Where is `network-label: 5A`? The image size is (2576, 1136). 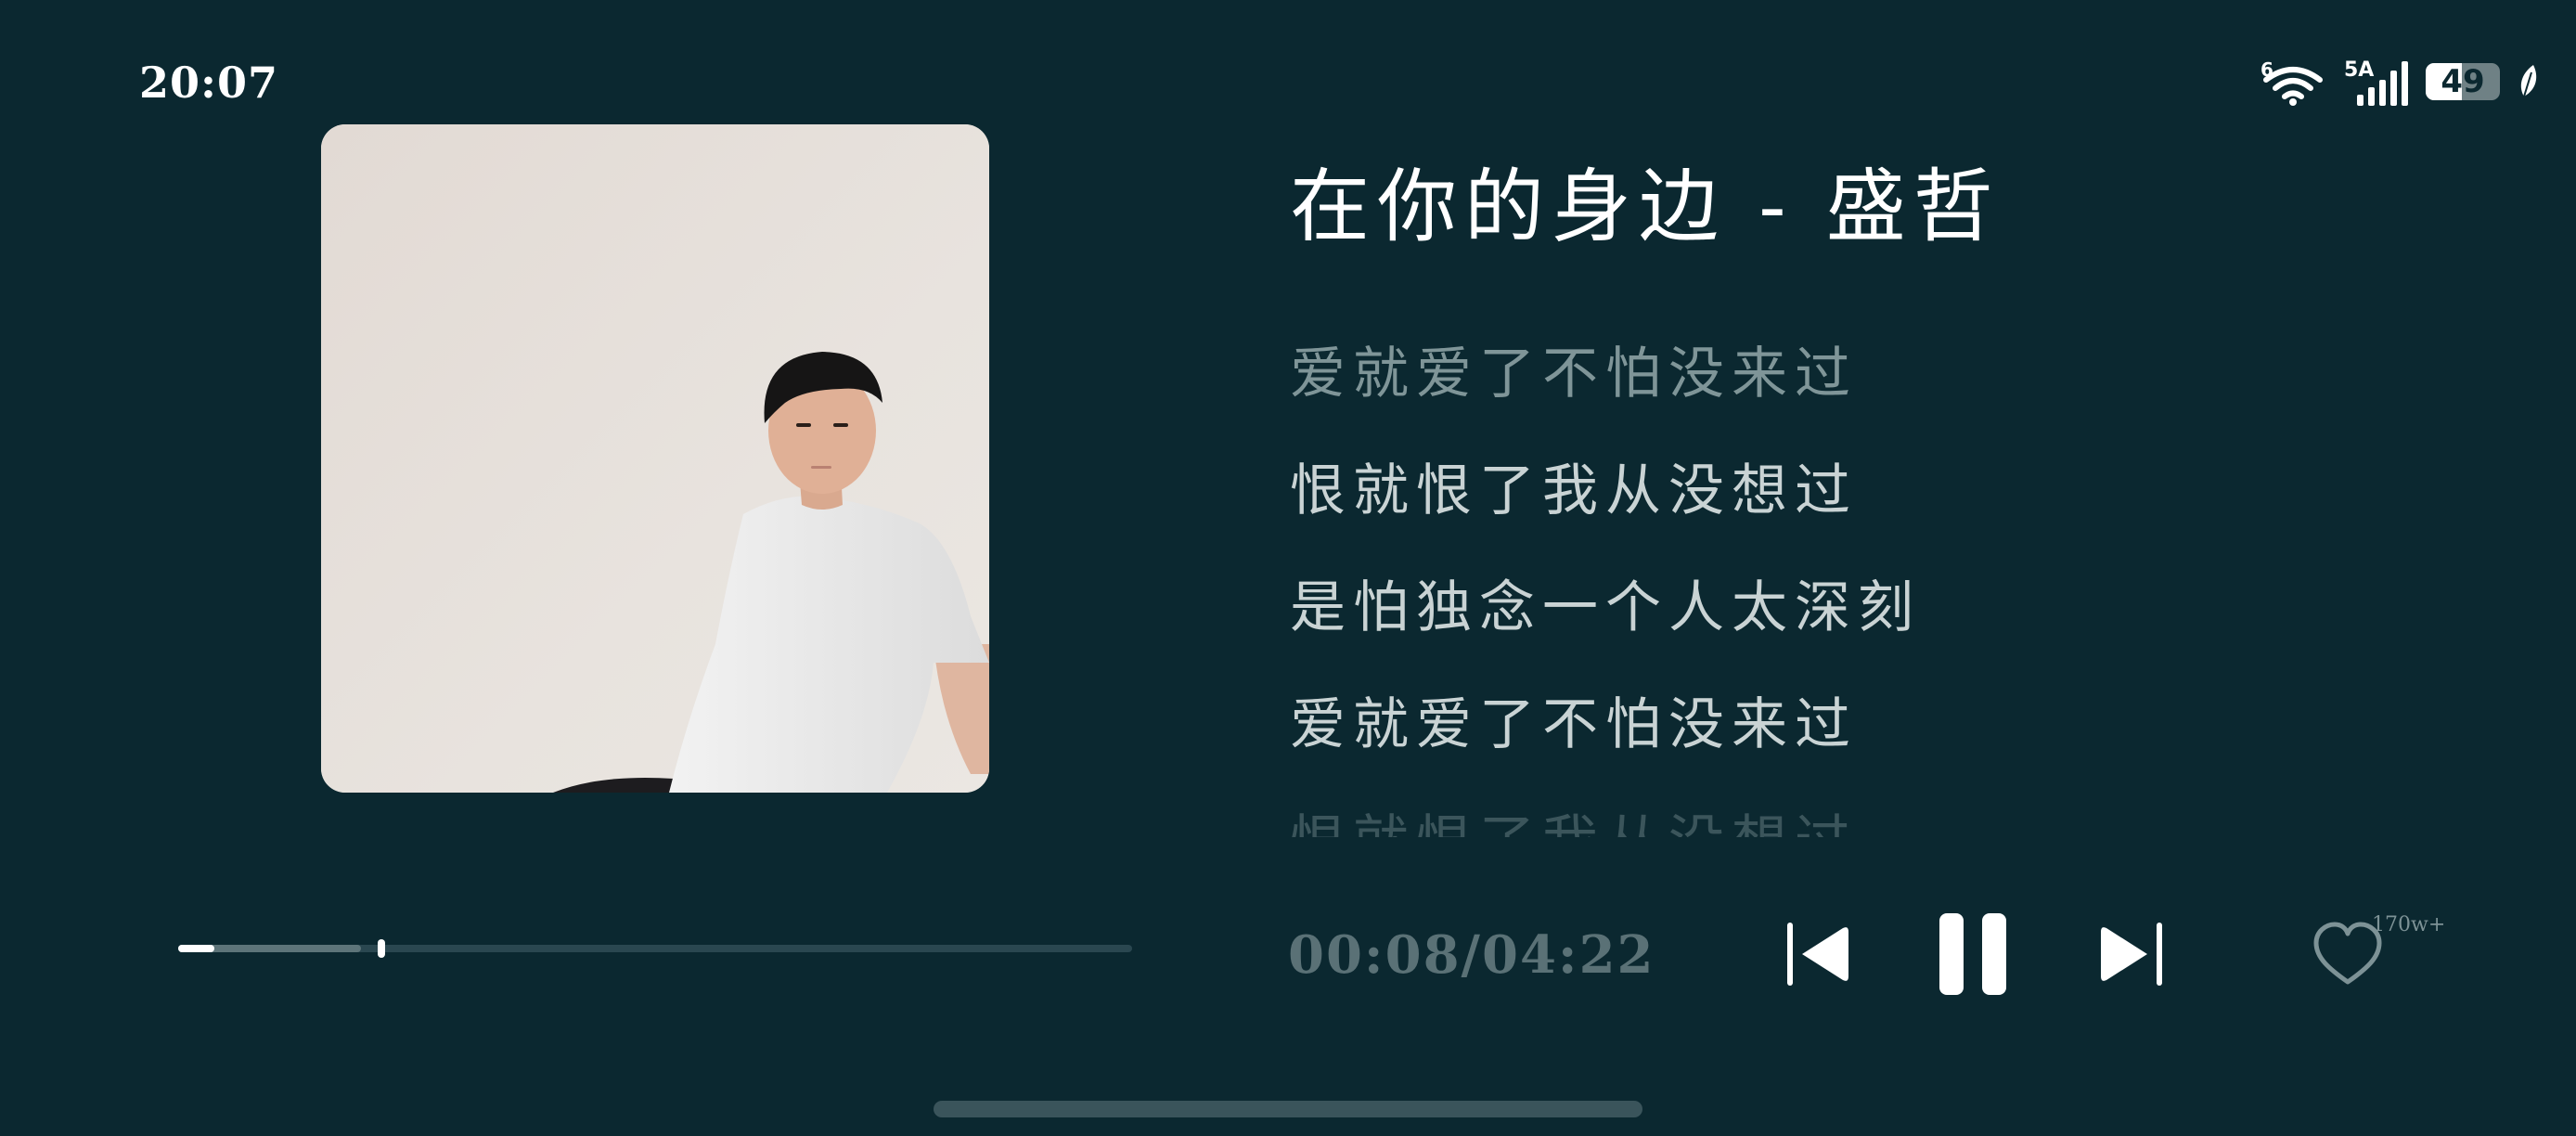 network-label: 5A is located at coordinates (2359, 70).